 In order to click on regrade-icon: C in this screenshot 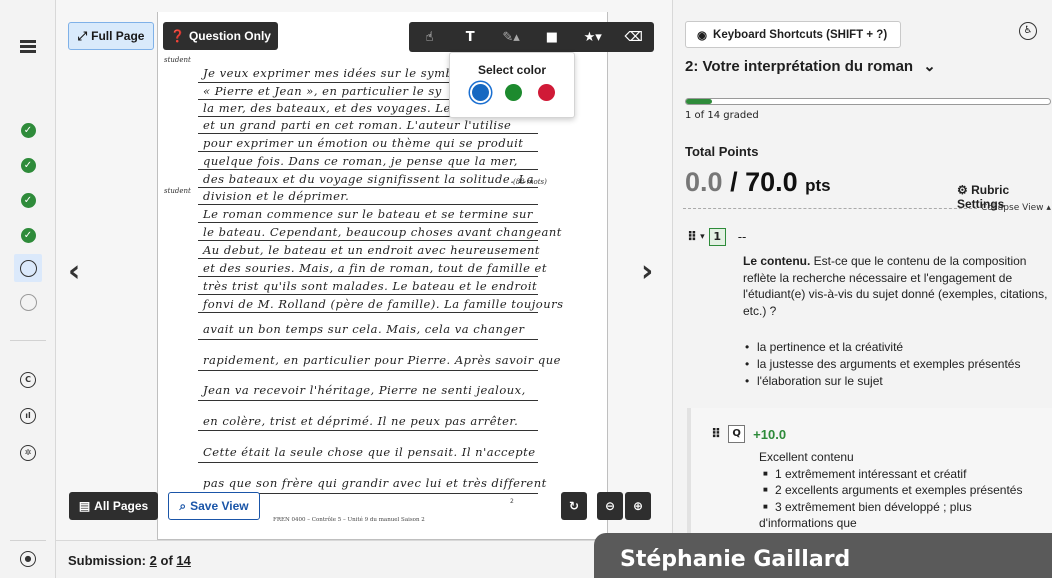, I will do `click(28, 380)`.